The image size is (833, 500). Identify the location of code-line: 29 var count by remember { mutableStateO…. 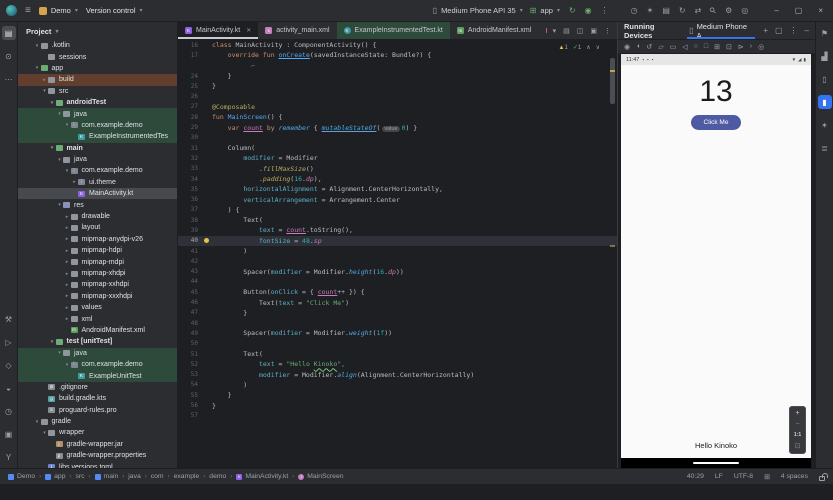
(397, 127).